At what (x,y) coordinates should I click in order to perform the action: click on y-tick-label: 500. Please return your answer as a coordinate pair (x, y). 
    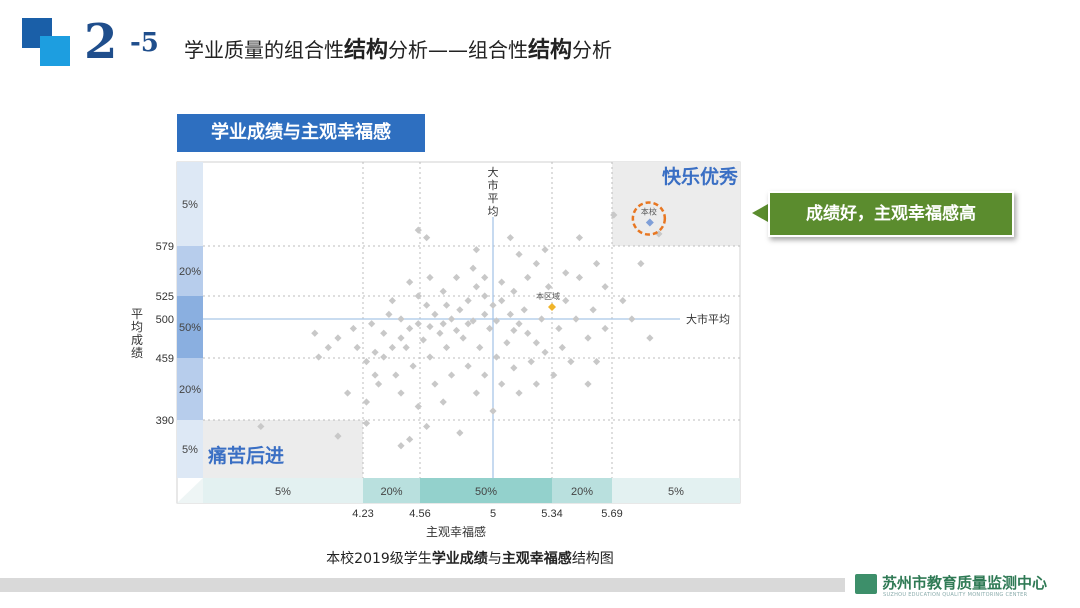
    Looking at the image, I should click on (165, 320).